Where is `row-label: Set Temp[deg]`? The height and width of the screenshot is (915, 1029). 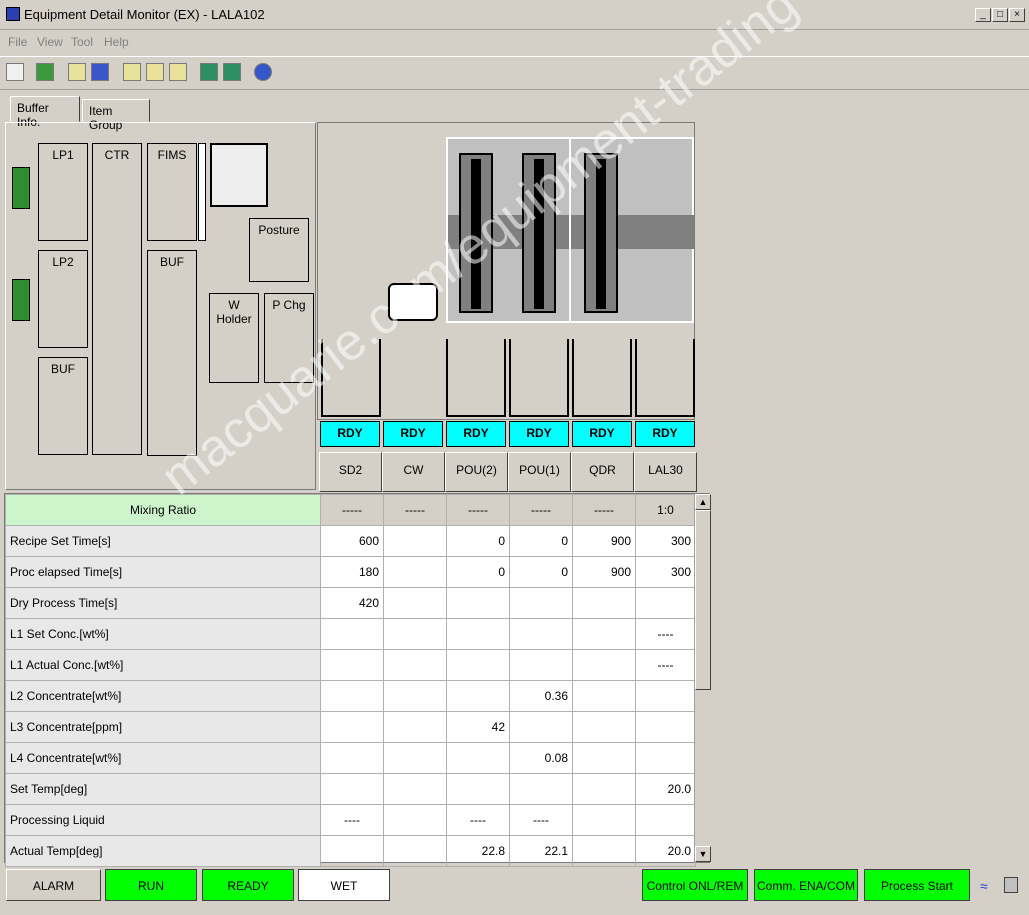 row-label: Set Temp[deg] is located at coordinates (163, 789).